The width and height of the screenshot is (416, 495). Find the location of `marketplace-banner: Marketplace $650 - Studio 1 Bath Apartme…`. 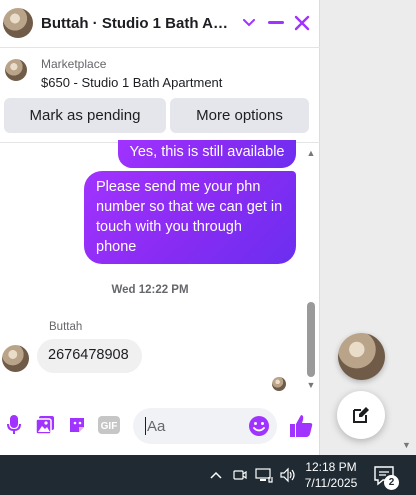

marketplace-banner: Marketplace $650 - Studio 1 Bath Apartme… is located at coordinates (160, 73).